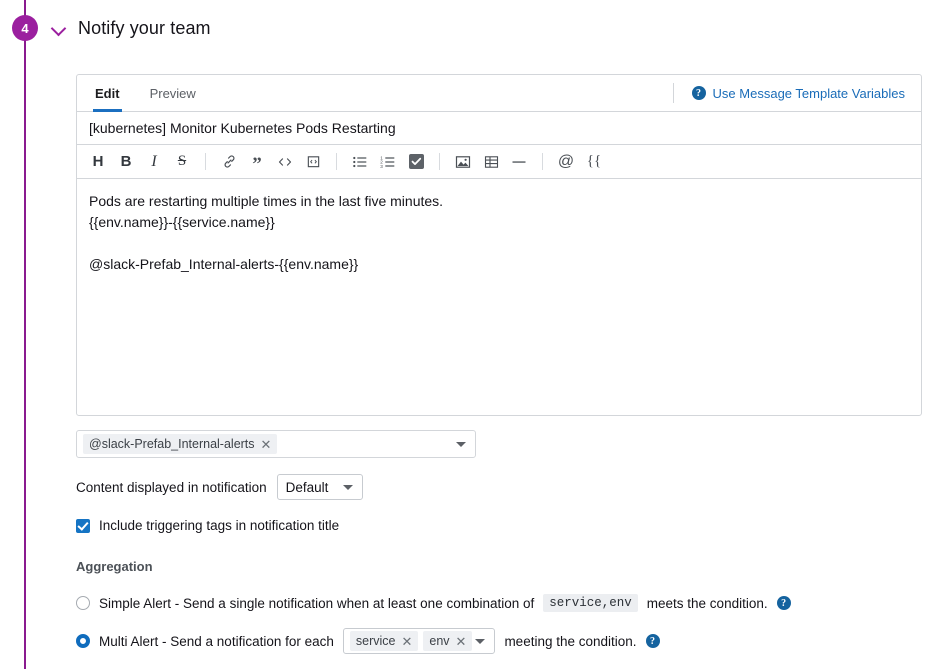  I want to click on code-block-icon, so click(313, 162).